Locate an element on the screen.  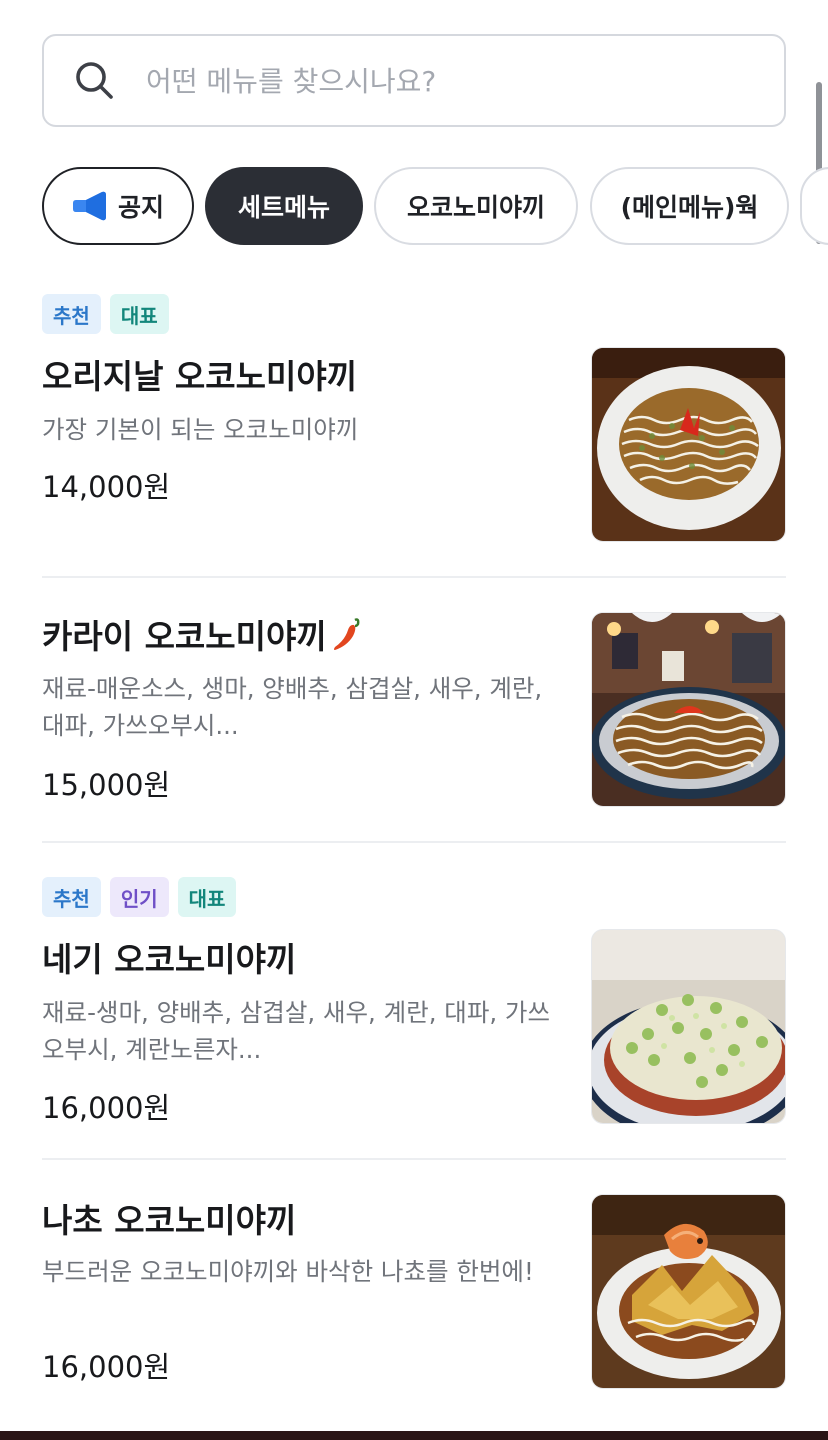
megaphone-icon is located at coordinates (89, 206).